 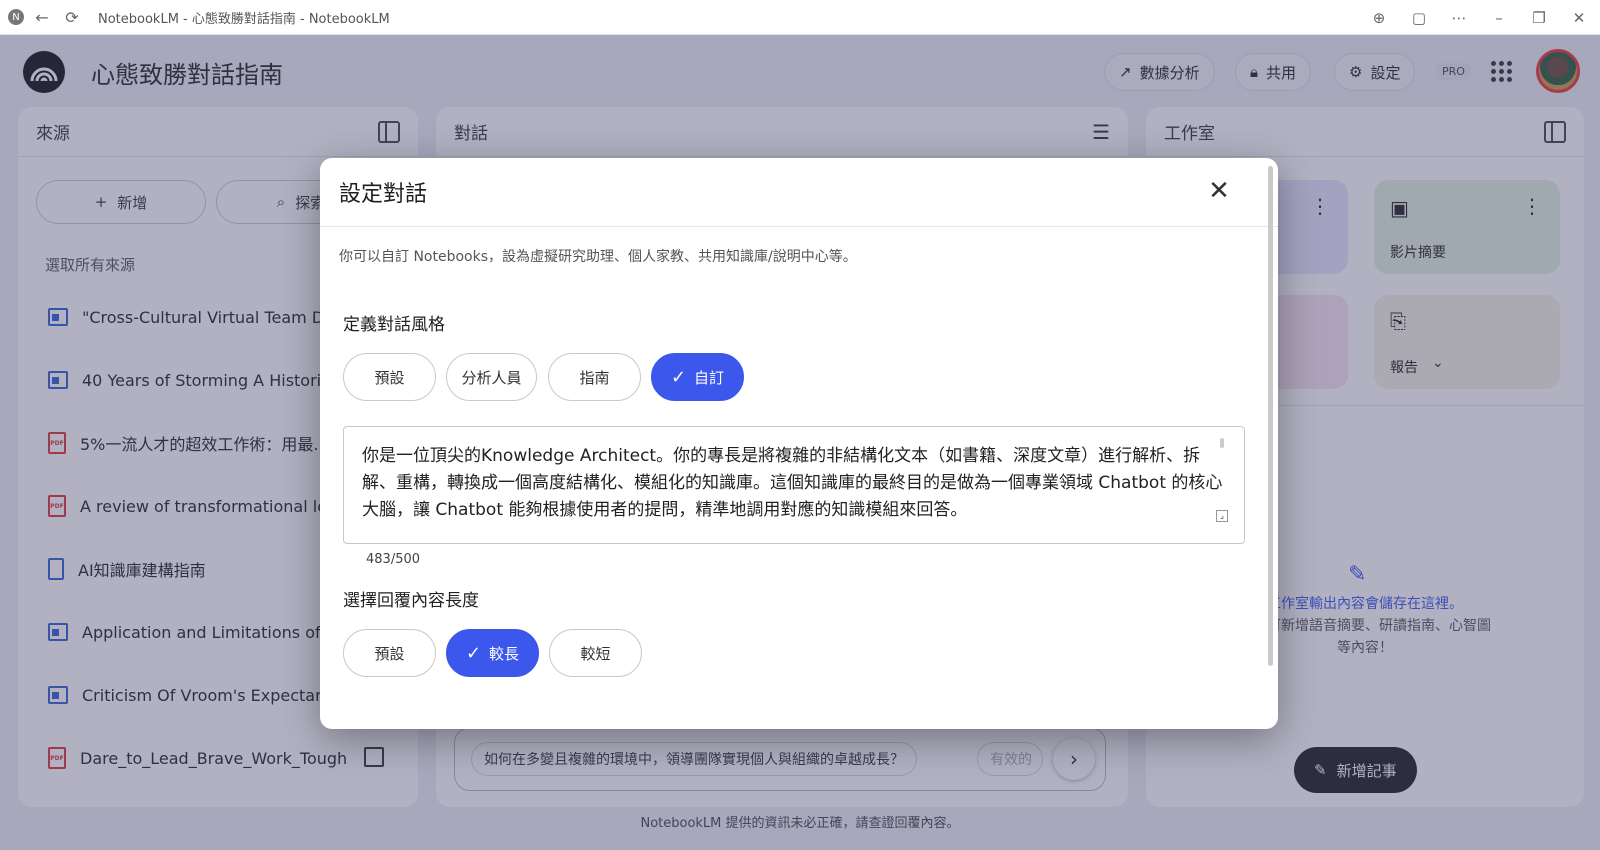 I want to click on length-option-label: 預設, so click(x=389, y=653).